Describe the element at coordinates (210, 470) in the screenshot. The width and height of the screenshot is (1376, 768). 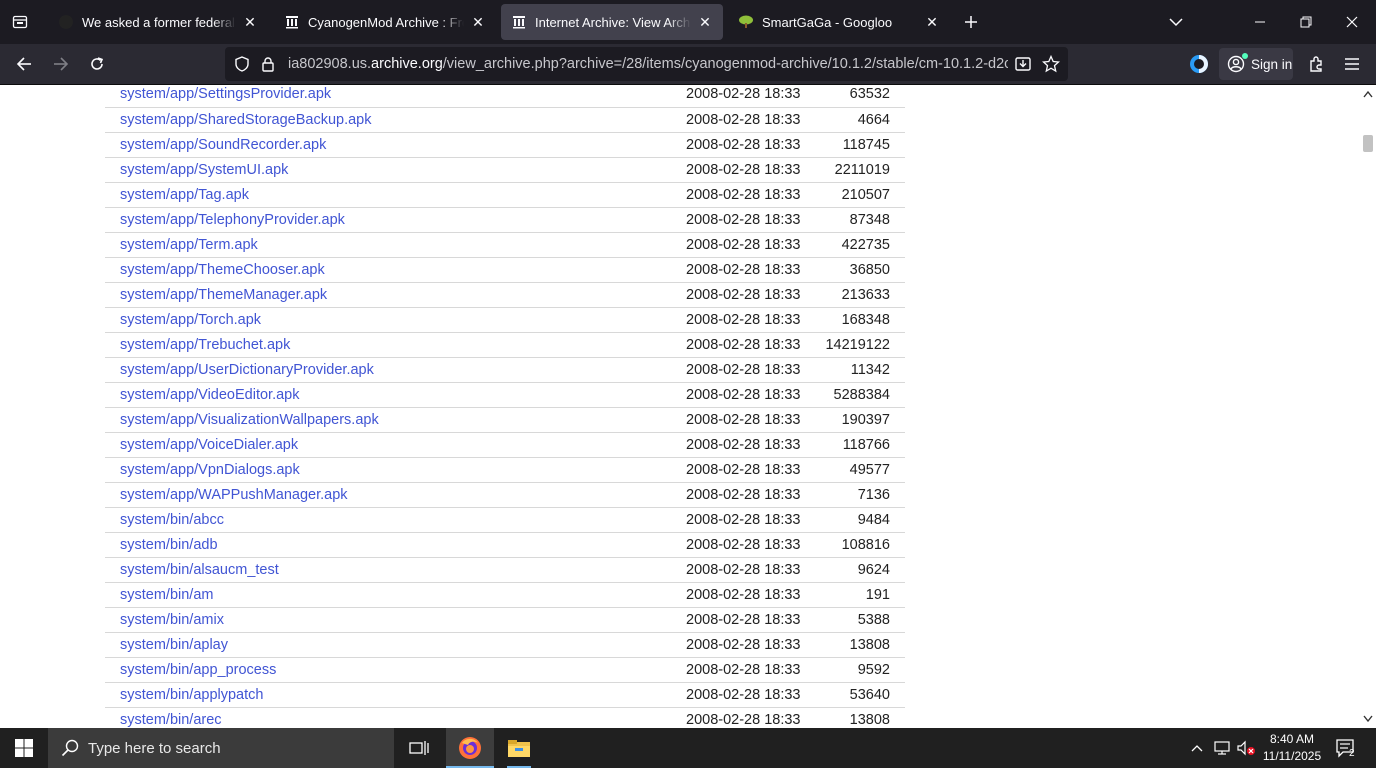
I see `file-link: system/app/VpnDialogs.apk` at that location.